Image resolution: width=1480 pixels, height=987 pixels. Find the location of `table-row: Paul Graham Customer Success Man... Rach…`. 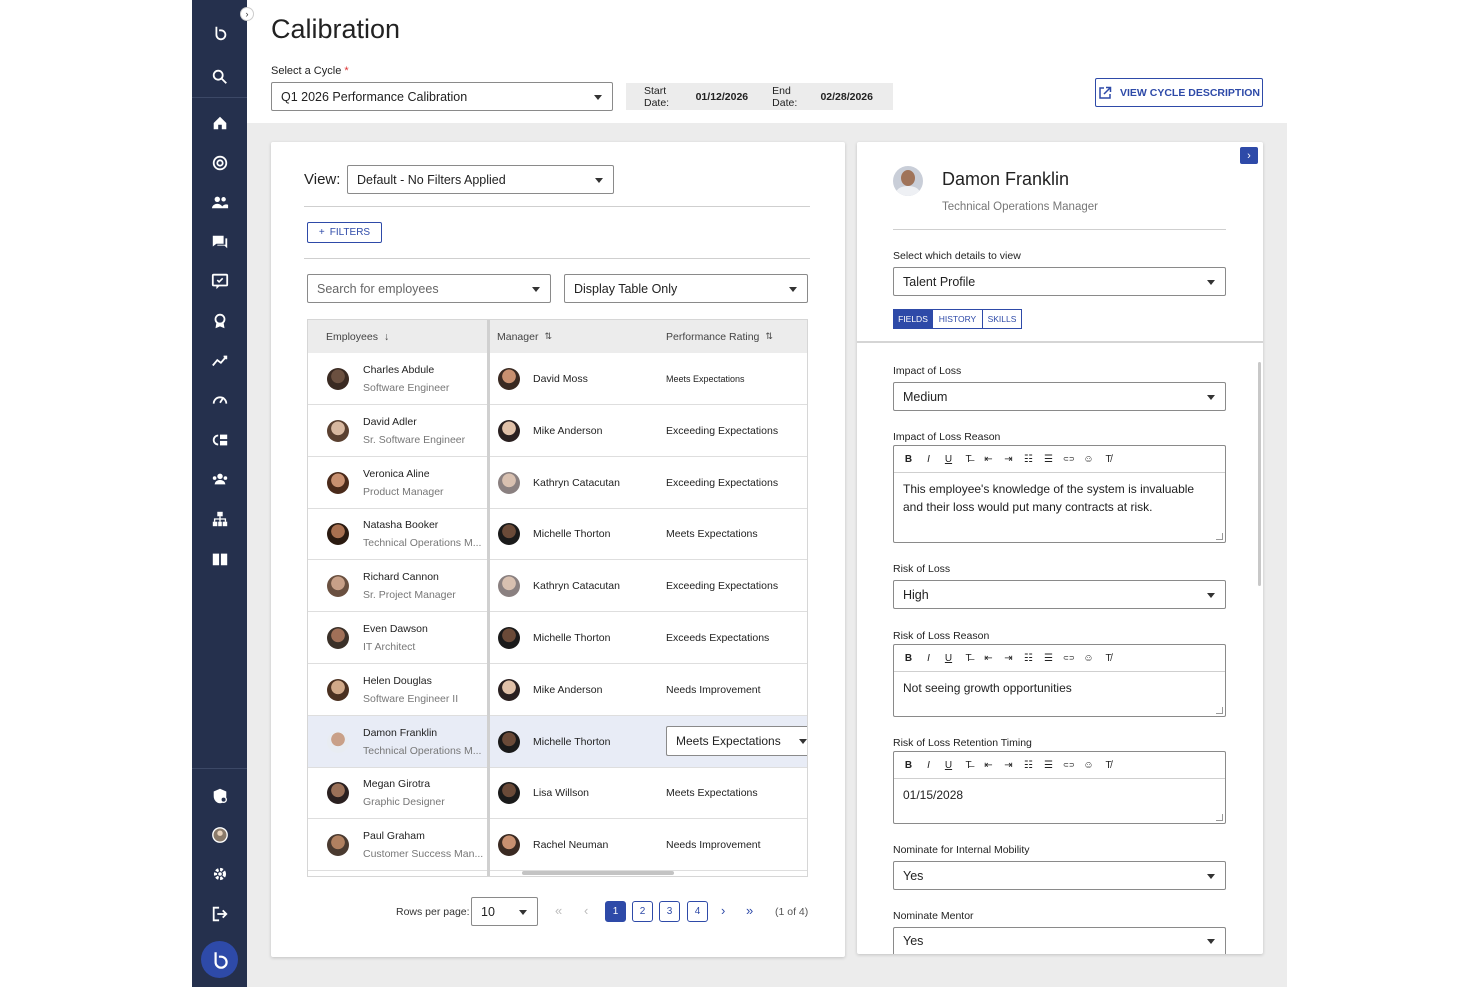

table-row: Paul Graham Customer Success Man... Rach… is located at coordinates (557, 845).